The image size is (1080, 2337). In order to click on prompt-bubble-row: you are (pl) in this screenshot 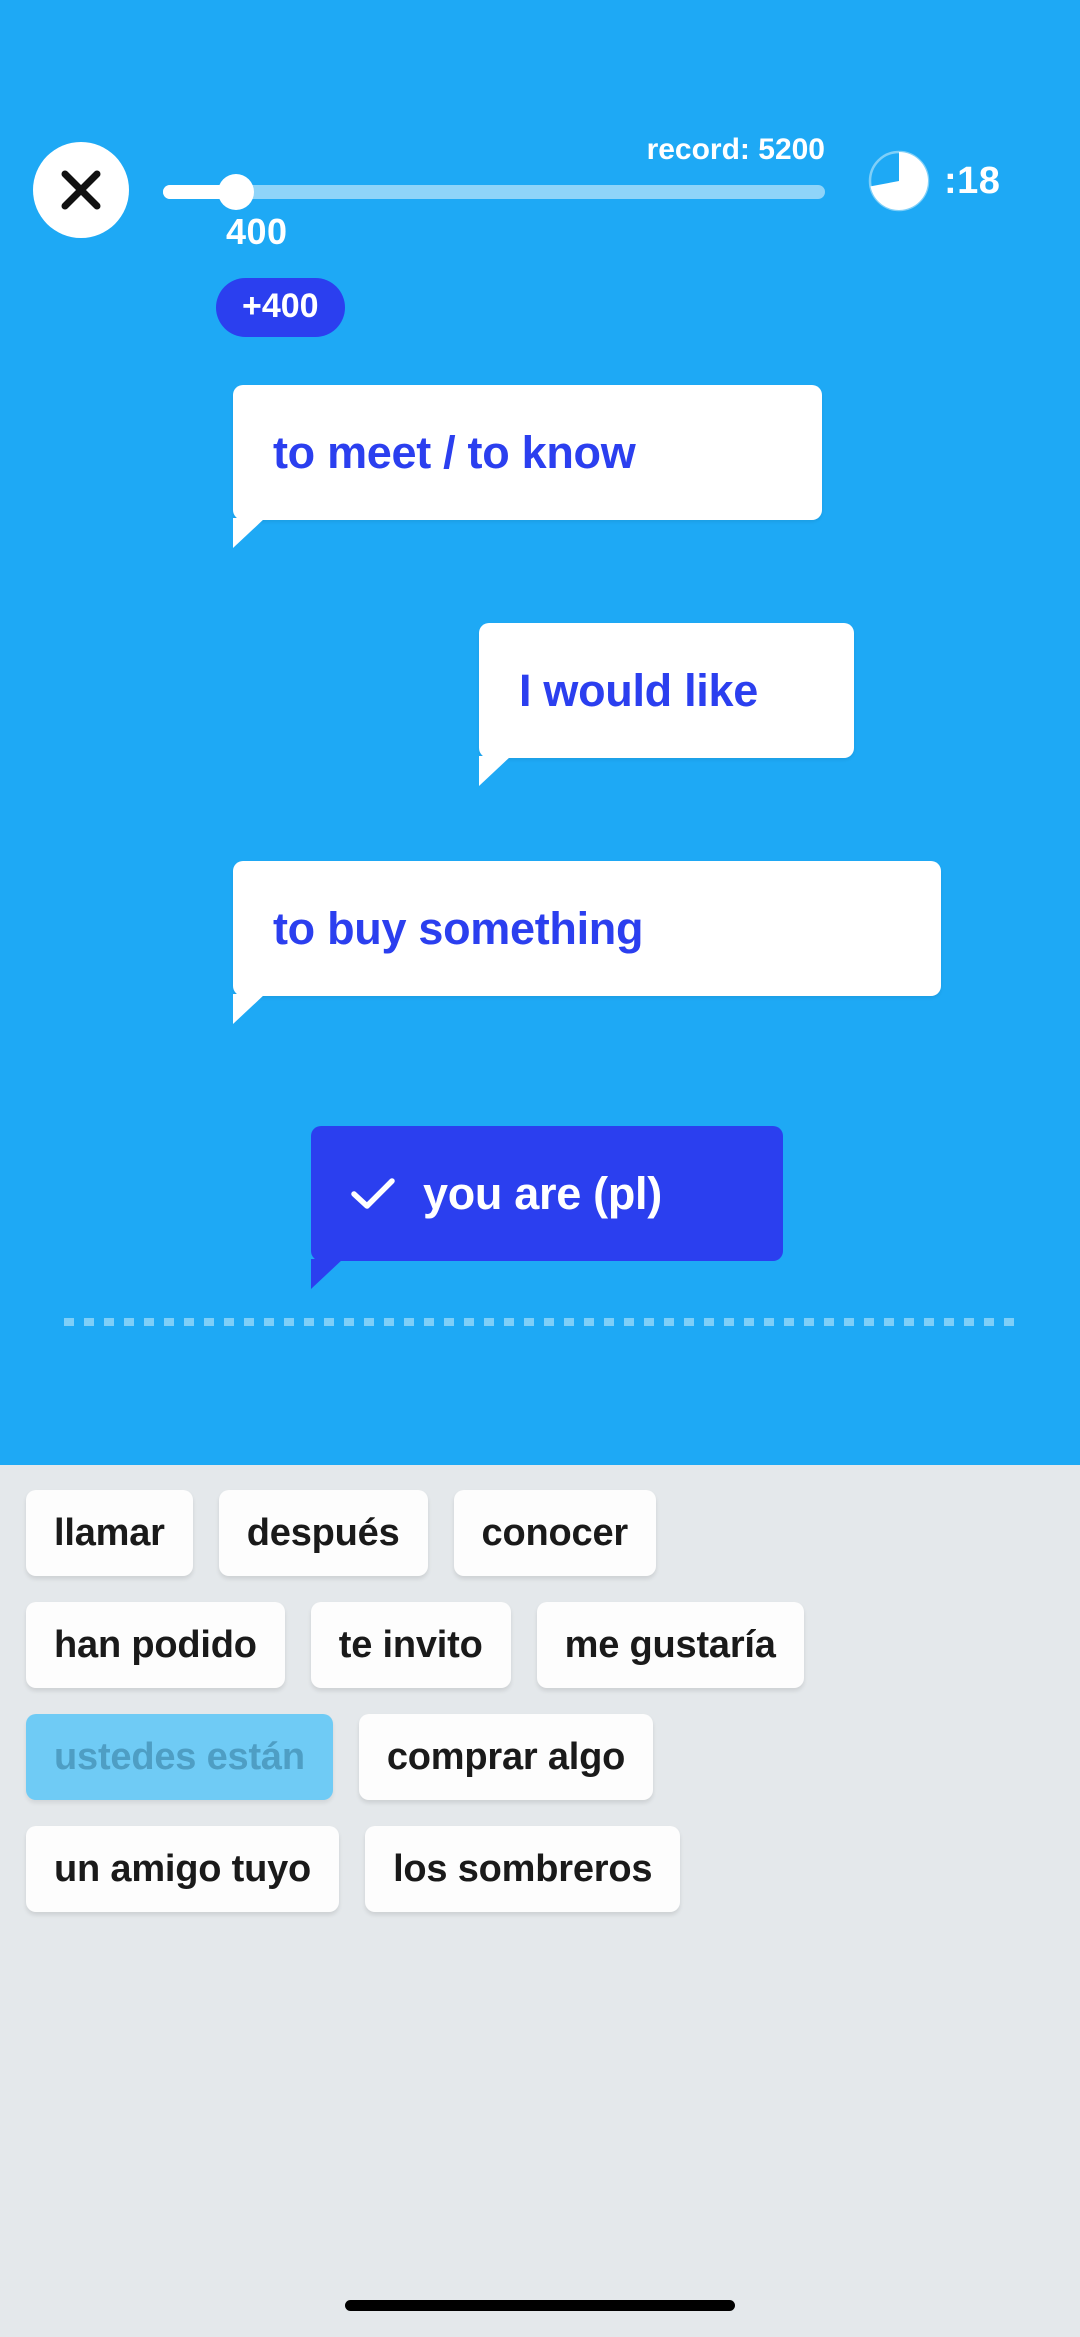, I will do `click(695, 1207)`.